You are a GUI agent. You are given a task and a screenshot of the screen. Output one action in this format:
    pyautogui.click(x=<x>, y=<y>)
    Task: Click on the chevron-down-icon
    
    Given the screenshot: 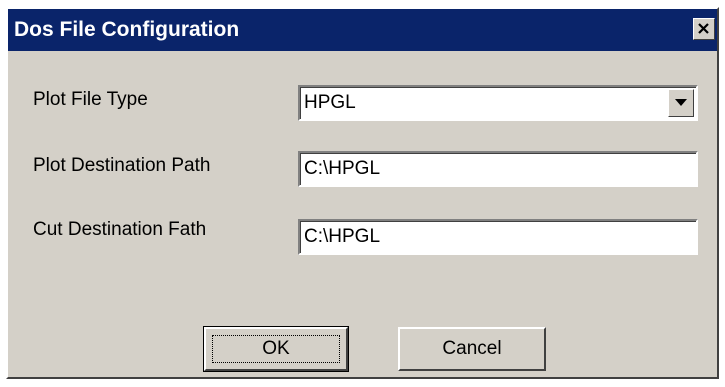 What is the action you would take?
    pyautogui.click(x=681, y=102)
    